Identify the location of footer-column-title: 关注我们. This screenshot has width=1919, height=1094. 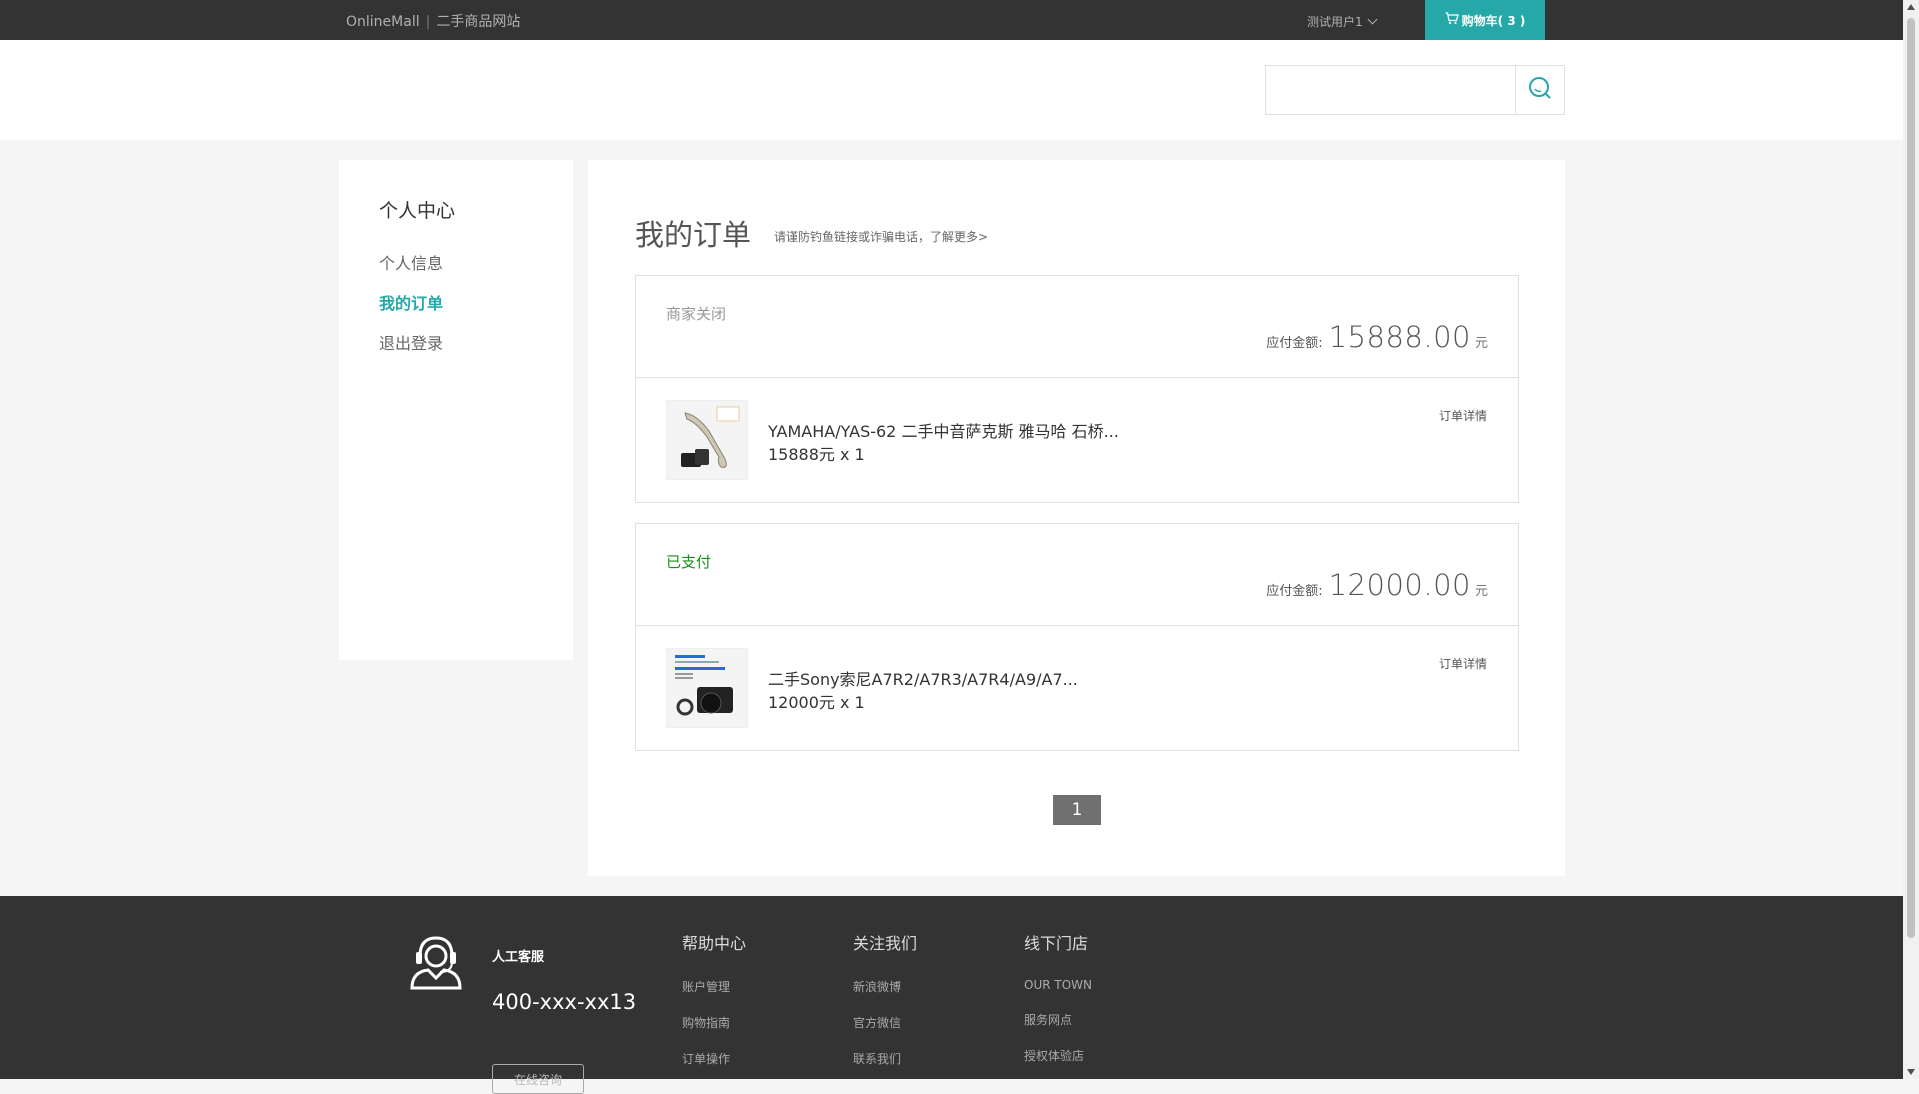
(885, 943).